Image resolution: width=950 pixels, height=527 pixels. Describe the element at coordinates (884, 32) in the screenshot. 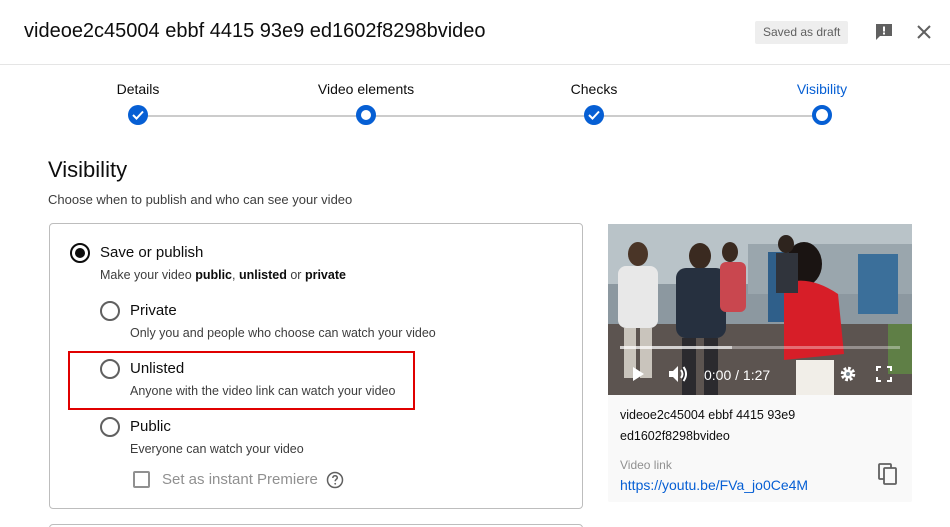

I see `feedback-icon` at that location.